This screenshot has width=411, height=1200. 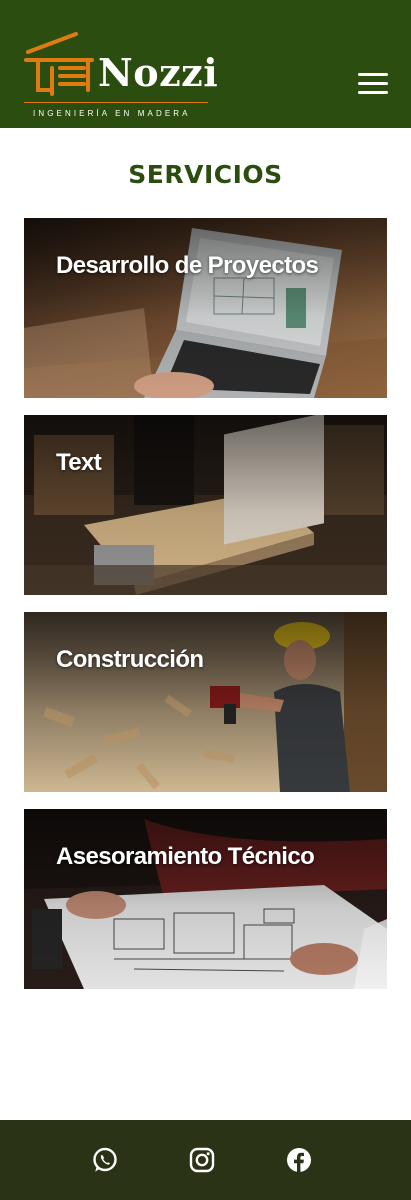 What do you see at coordinates (116, 102) in the screenshot?
I see `logo-divider` at bounding box center [116, 102].